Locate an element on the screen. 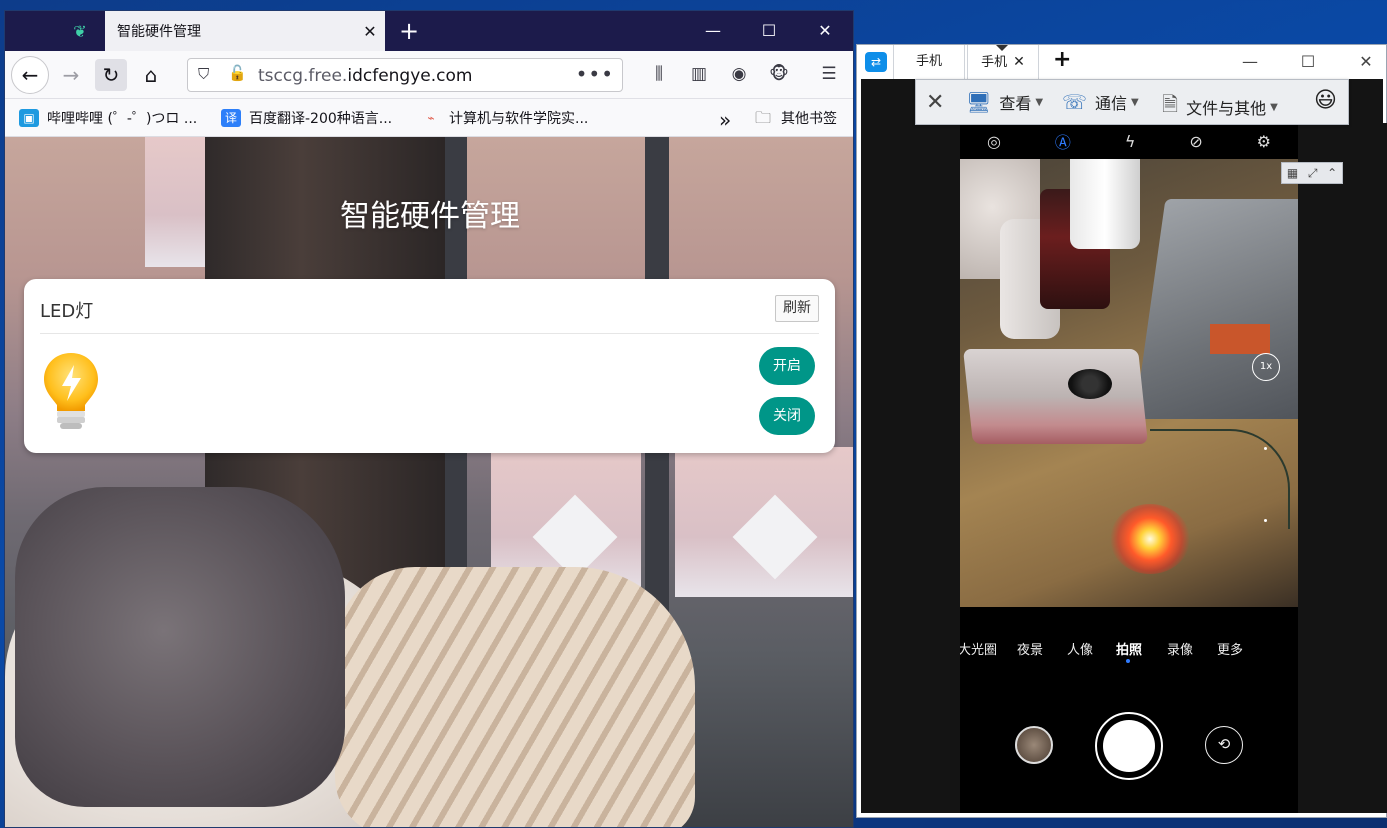 This screenshot has height=828, width=1387. new-connection-button: + is located at coordinates (1062, 59).